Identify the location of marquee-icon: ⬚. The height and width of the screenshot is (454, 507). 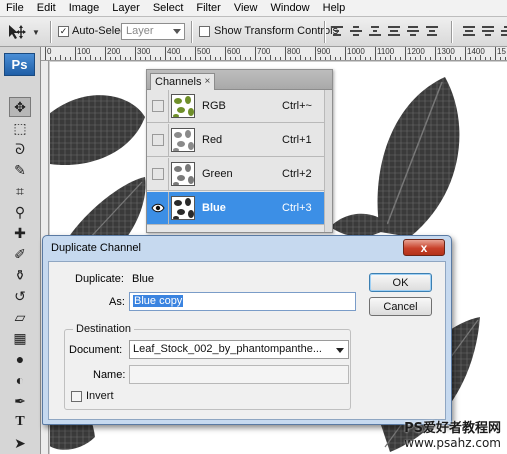
(20, 128).